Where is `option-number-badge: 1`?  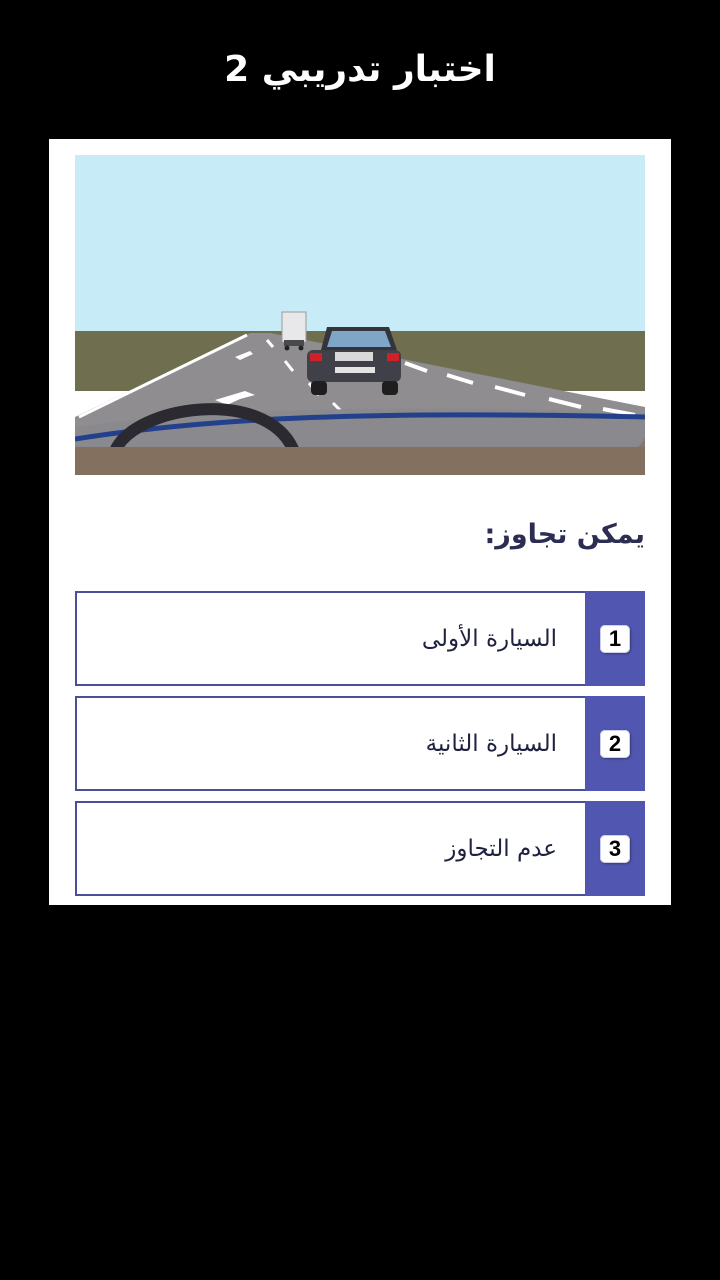
option-number-badge: 1 is located at coordinates (615, 638).